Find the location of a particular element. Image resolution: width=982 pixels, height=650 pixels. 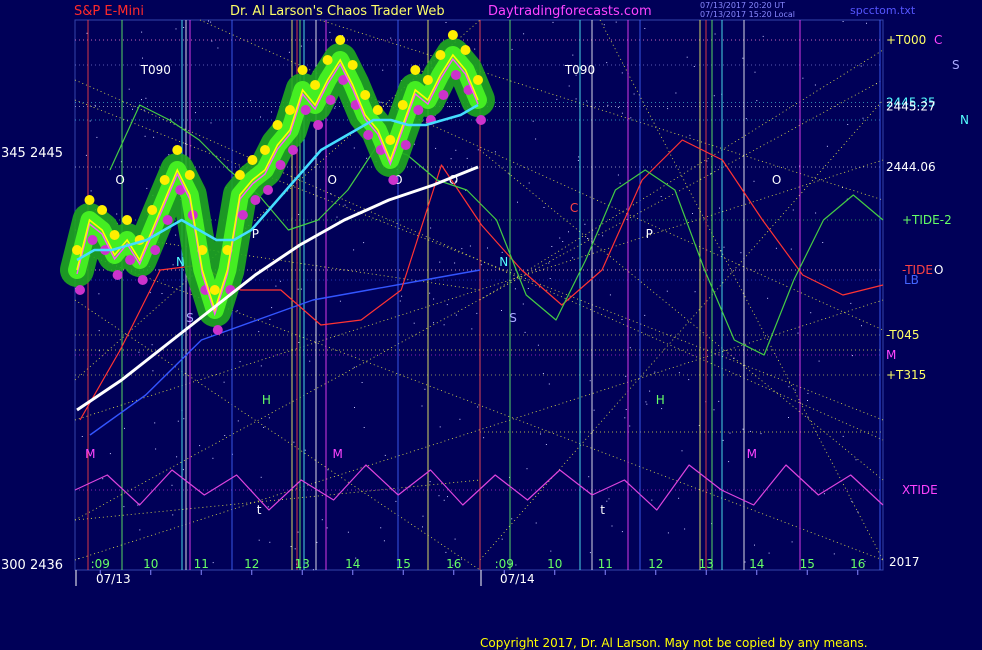

marker-label-t: t is located at coordinates (259, 510).